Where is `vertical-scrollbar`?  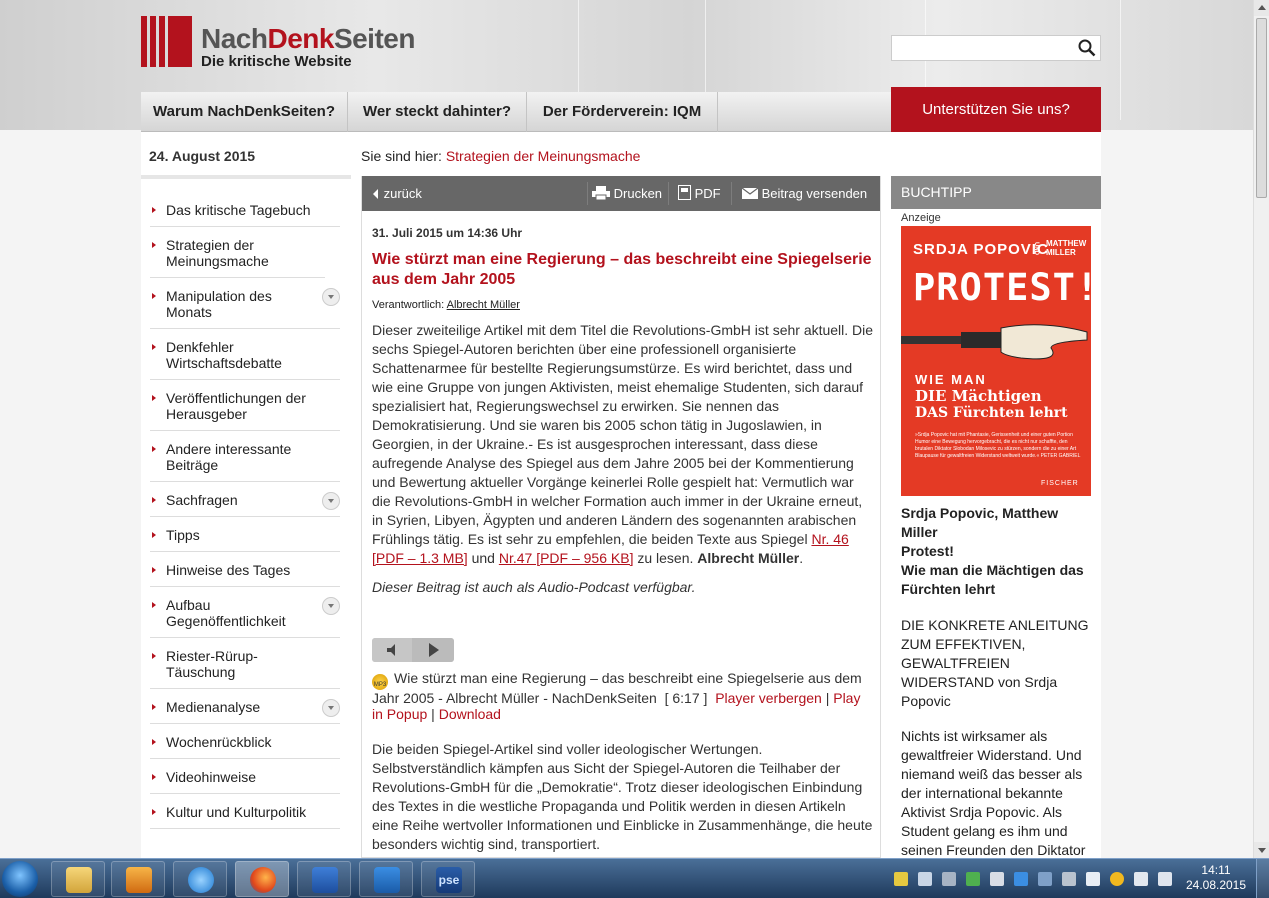
vertical-scrollbar is located at coordinates (1261, 429).